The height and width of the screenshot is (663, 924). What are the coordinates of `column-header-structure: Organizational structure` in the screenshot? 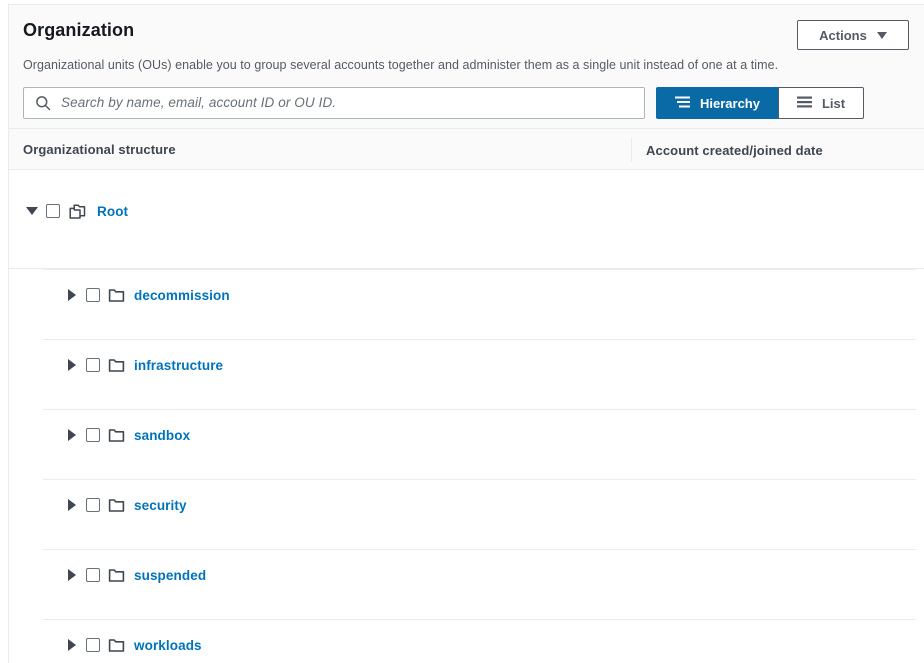 It's located at (99, 149).